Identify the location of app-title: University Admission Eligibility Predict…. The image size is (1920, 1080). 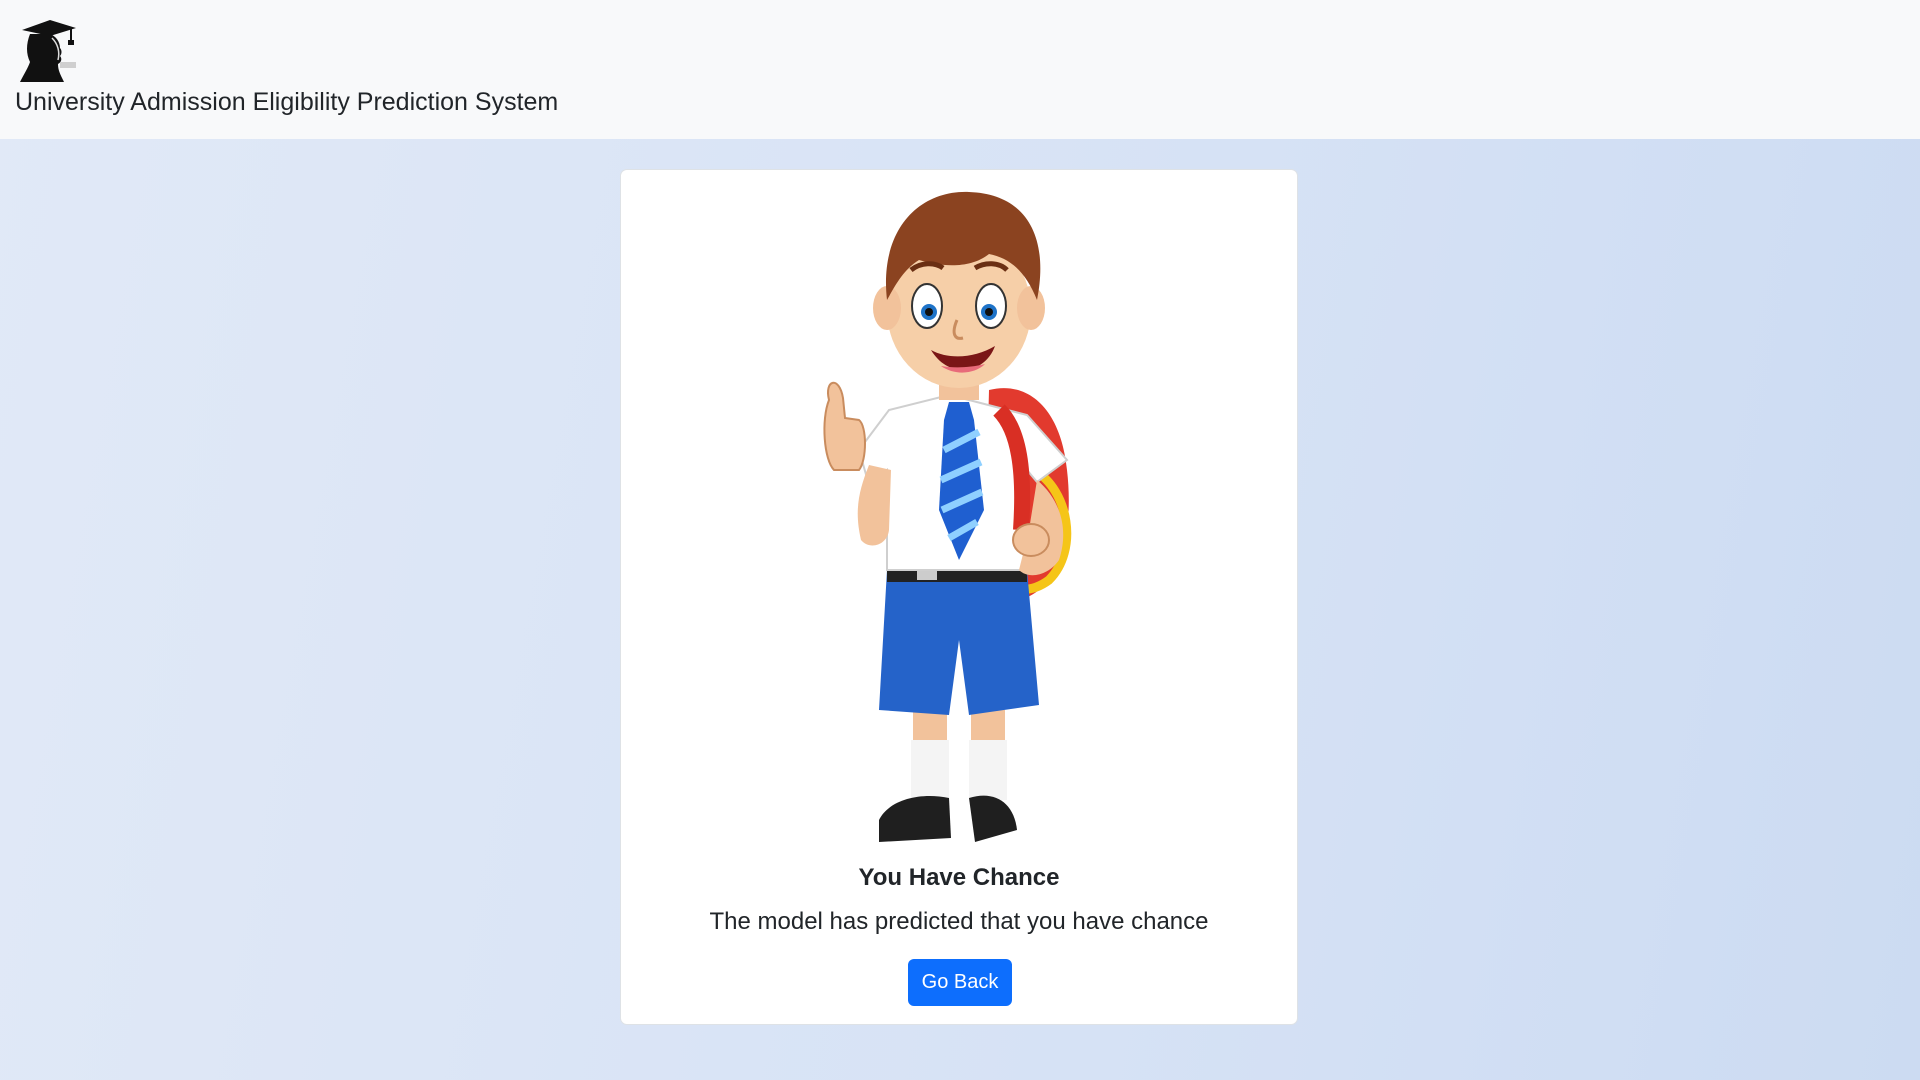
(286, 102).